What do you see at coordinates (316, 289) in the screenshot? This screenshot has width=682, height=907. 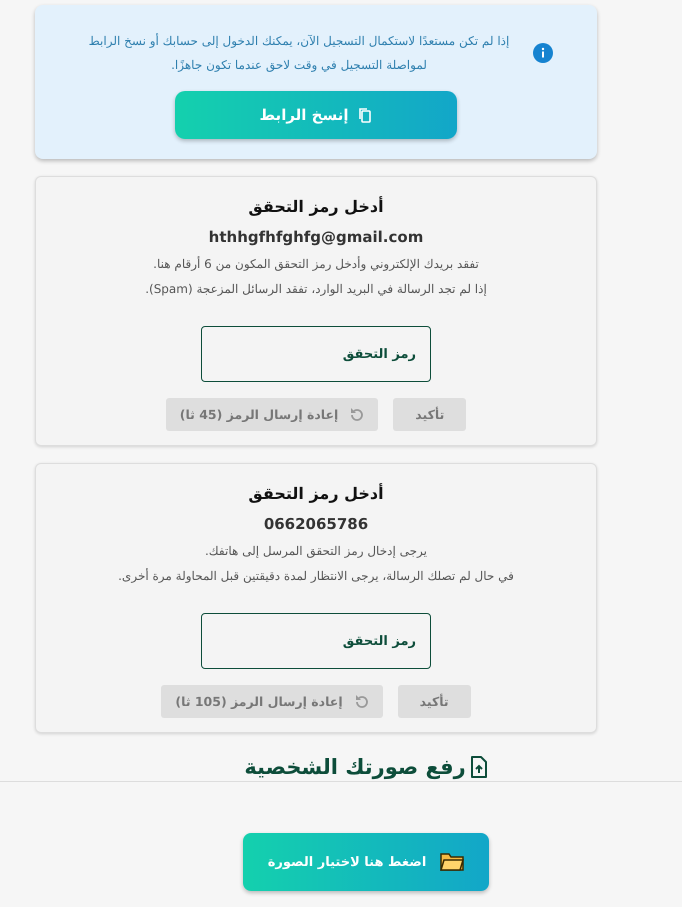 I see `instruction-text: إذا لم تجد الرسالة في البريد الوارد، تفقد الرسائل المزعجة (Spam).` at bounding box center [316, 289].